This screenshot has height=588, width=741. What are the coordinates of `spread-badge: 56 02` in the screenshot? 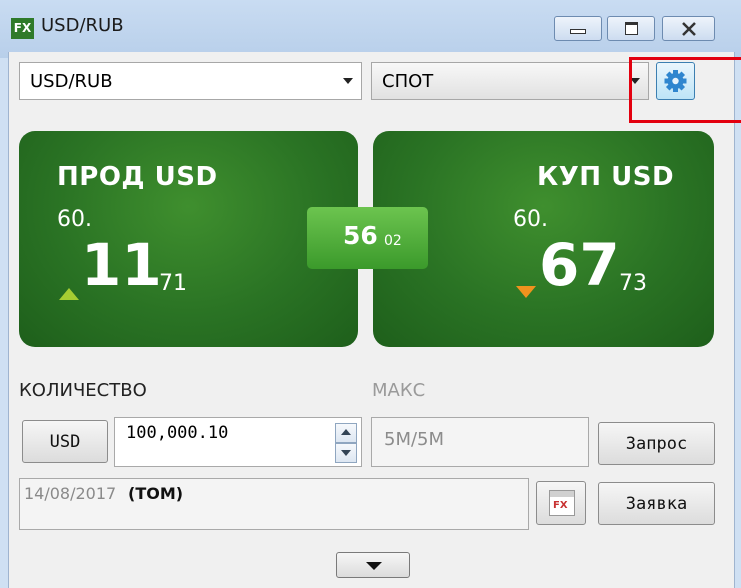 It's located at (367, 238).